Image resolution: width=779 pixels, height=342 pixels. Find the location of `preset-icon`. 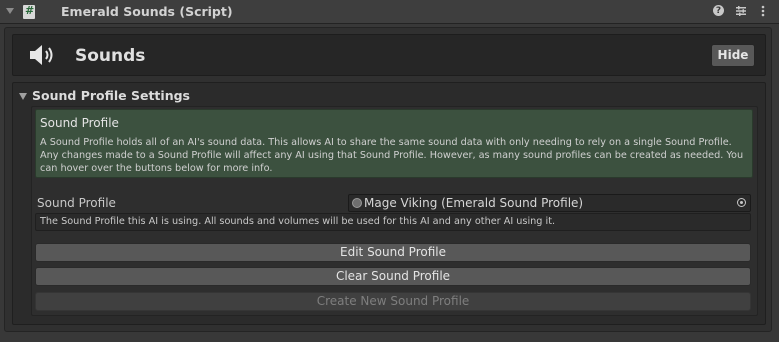

preset-icon is located at coordinates (740, 10).